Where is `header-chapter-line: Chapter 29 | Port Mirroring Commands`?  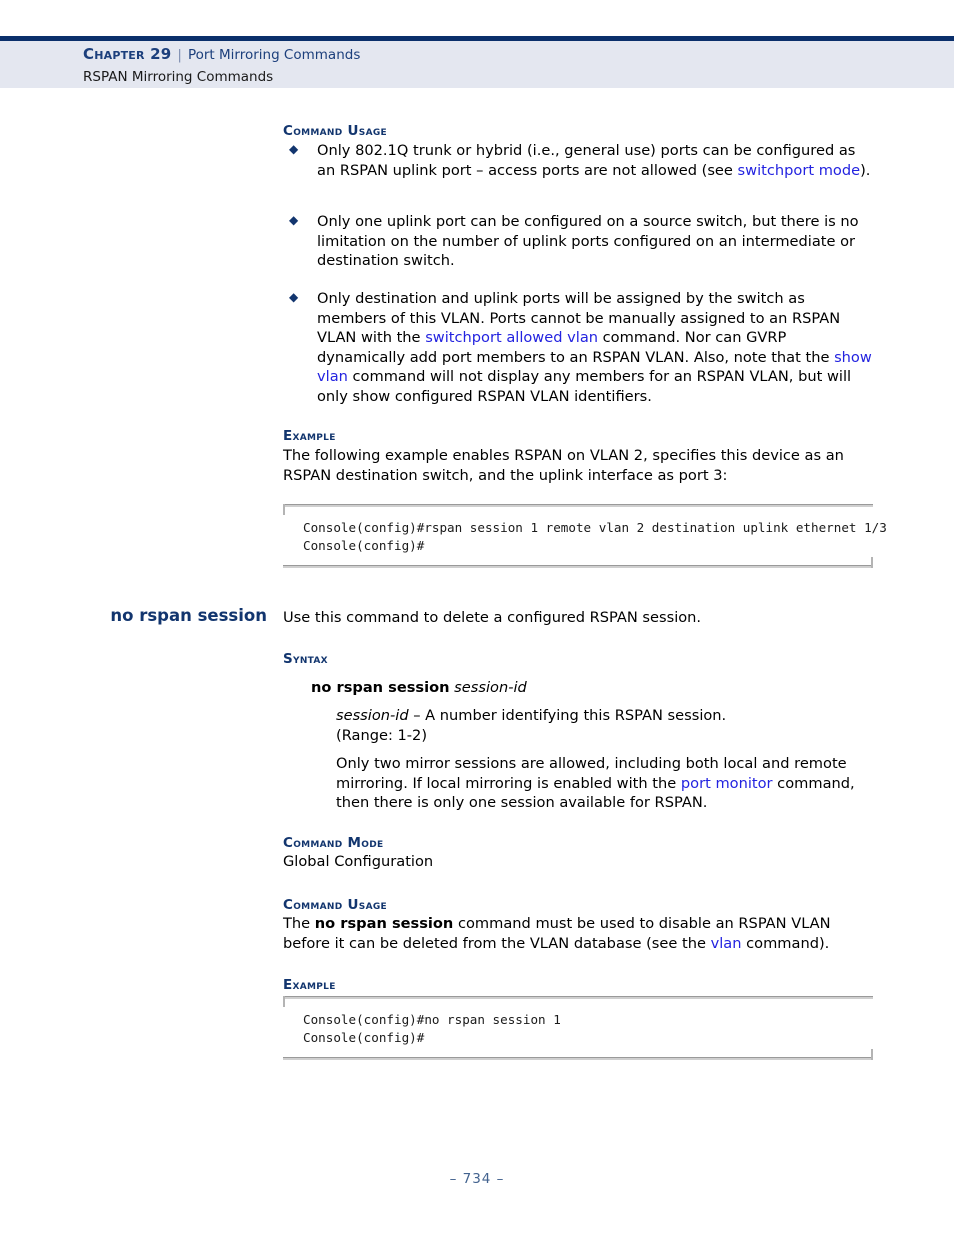 header-chapter-line: Chapter 29 | Port Mirroring Commands is located at coordinates (221, 55).